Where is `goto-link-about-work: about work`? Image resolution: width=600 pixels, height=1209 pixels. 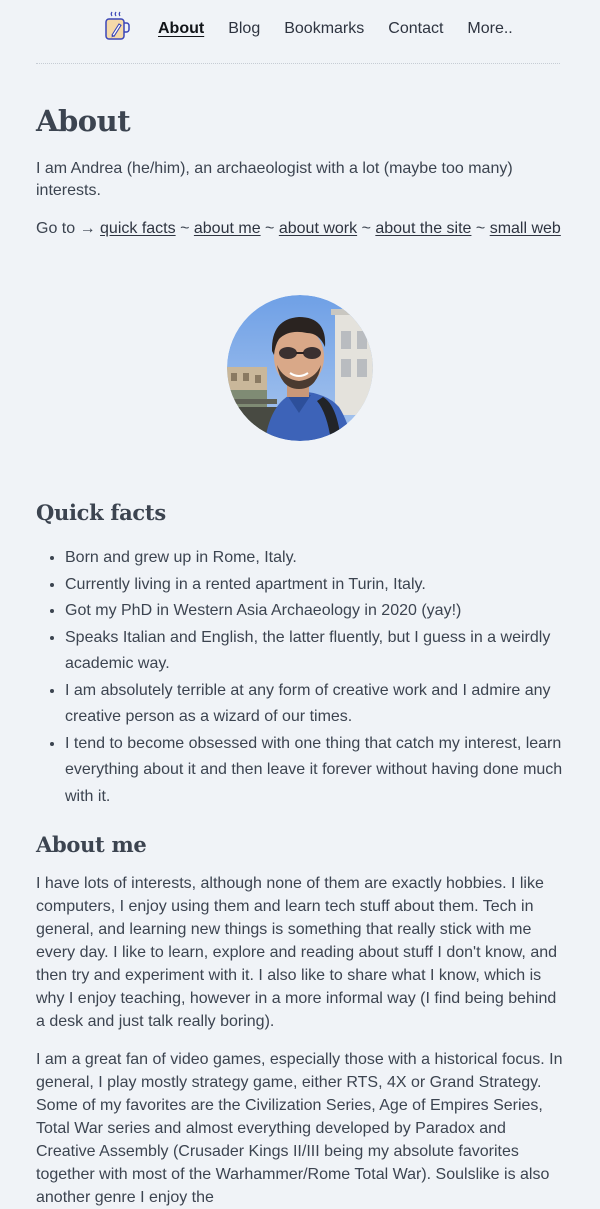
goto-link-about-work: about work is located at coordinates (318, 228).